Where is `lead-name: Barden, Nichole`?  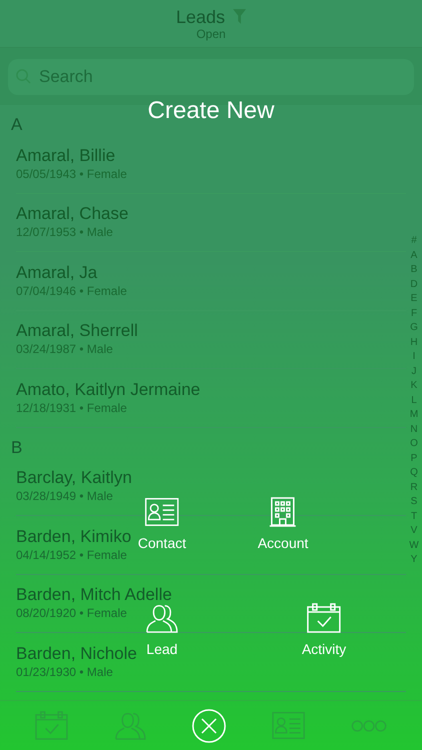
lead-name: Barden, Nichole is located at coordinates (76, 654).